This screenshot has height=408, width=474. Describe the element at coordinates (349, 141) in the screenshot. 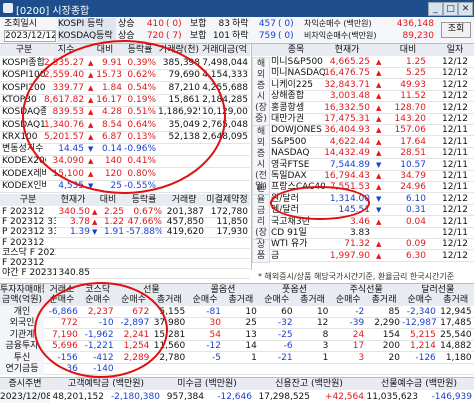

I see `world-price: 4,622.44` at that location.